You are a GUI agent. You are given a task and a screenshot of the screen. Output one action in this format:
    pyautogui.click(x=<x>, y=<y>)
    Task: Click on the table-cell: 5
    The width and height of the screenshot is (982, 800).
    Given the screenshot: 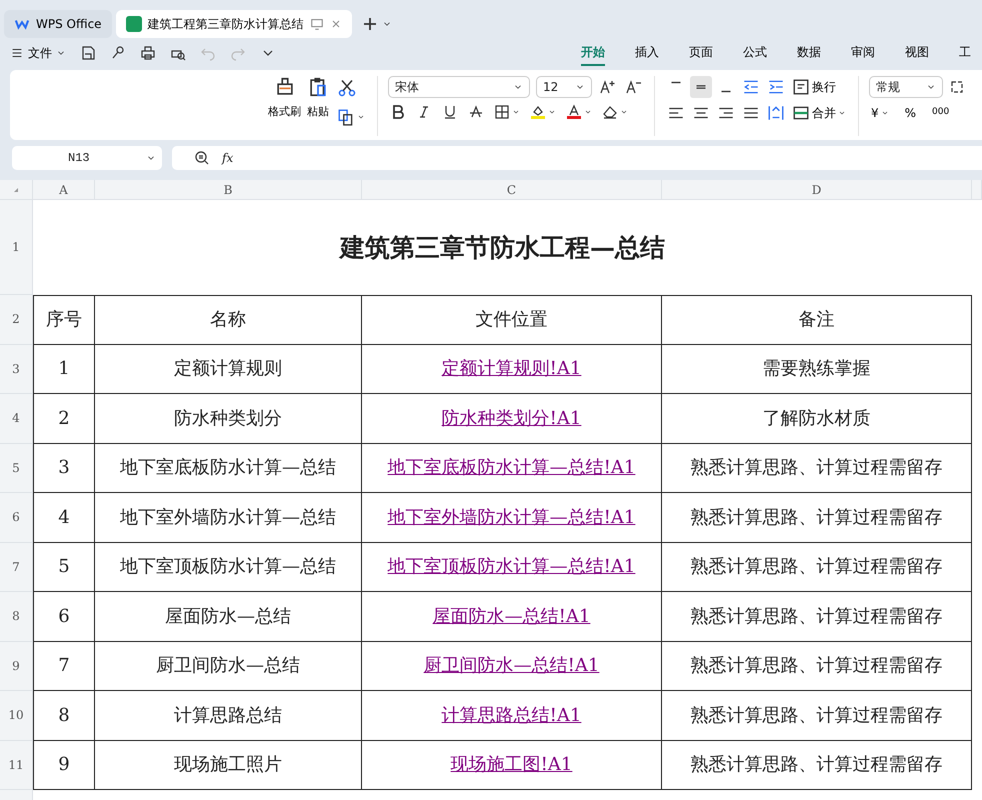 What is the action you would take?
    pyautogui.click(x=64, y=567)
    